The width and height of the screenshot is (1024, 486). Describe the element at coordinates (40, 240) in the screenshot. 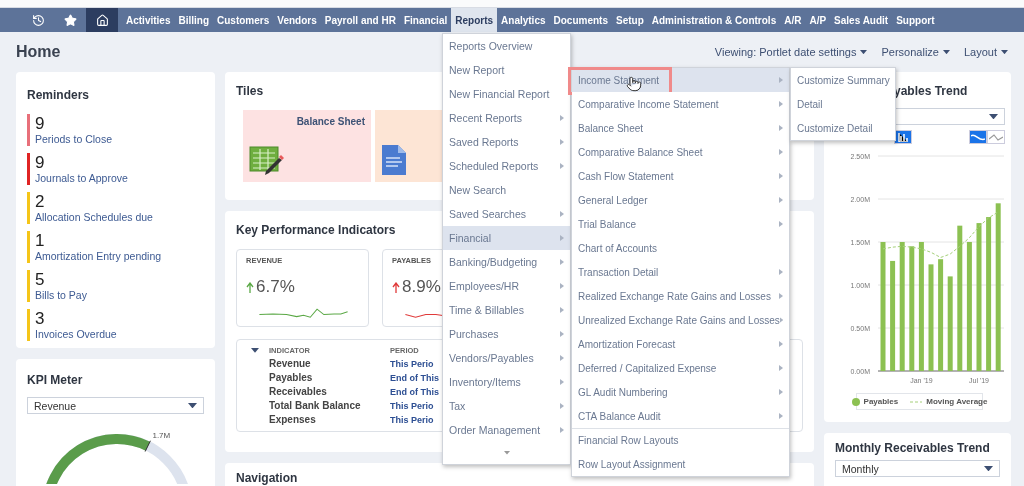

I see `reminder-count: 1` at that location.